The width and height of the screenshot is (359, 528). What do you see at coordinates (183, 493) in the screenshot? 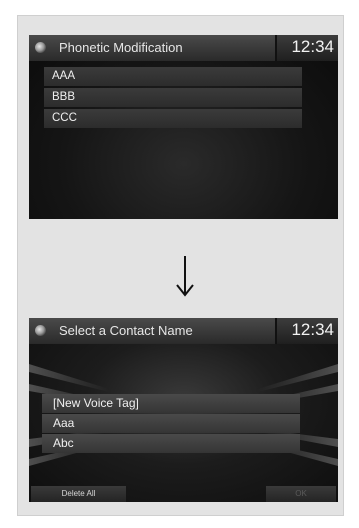
I see `screen-footer: Delete All OK` at bounding box center [183, 493].